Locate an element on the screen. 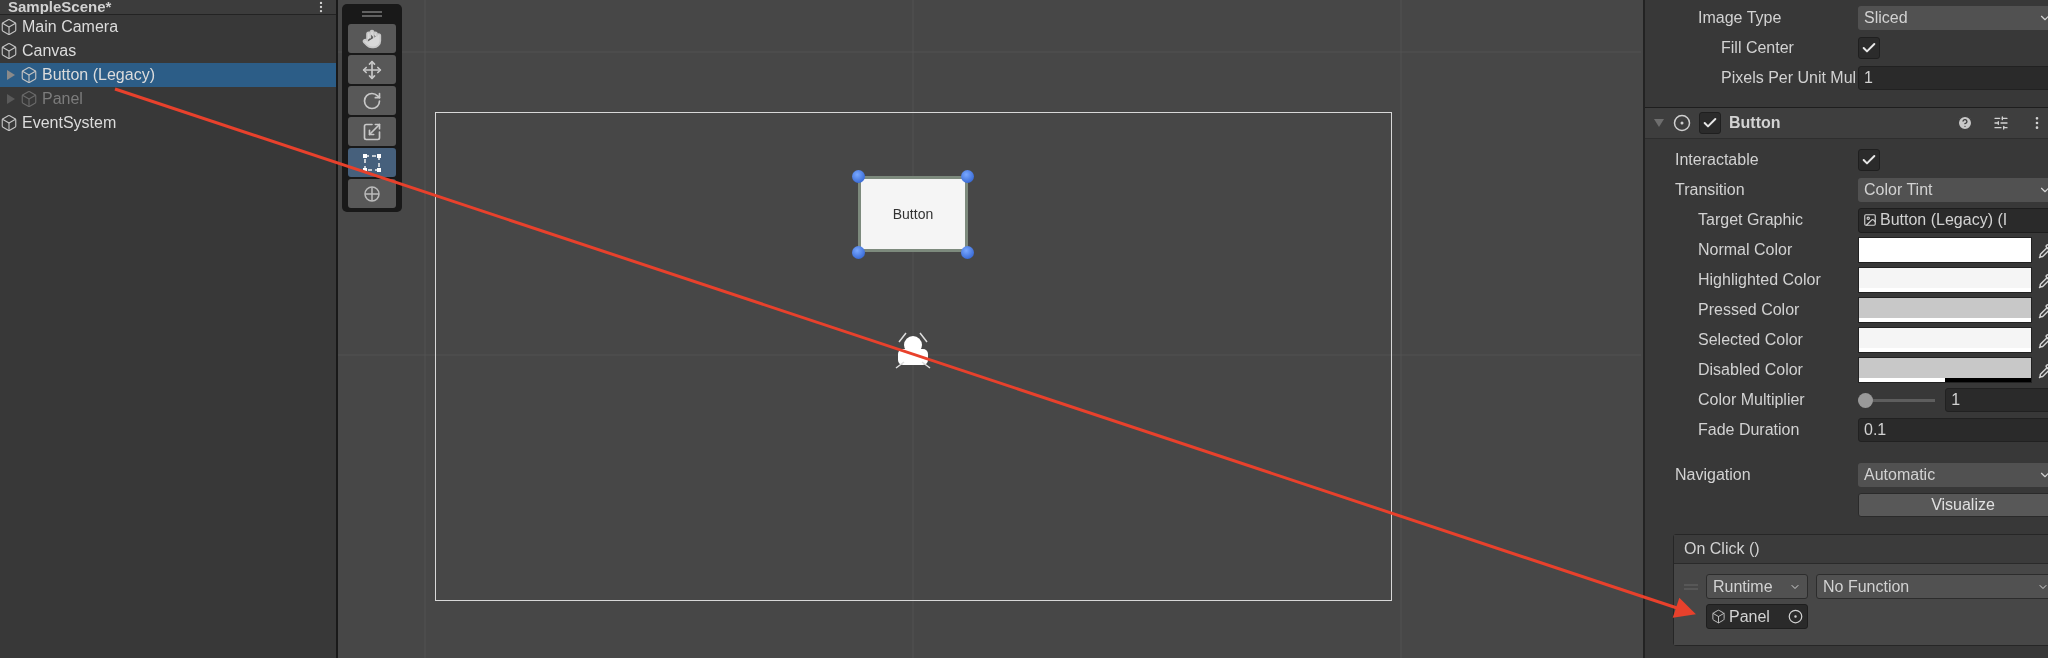 This screenshot has height=658, width=2048. transform-tool-icon is located at coordinates (372, 193).